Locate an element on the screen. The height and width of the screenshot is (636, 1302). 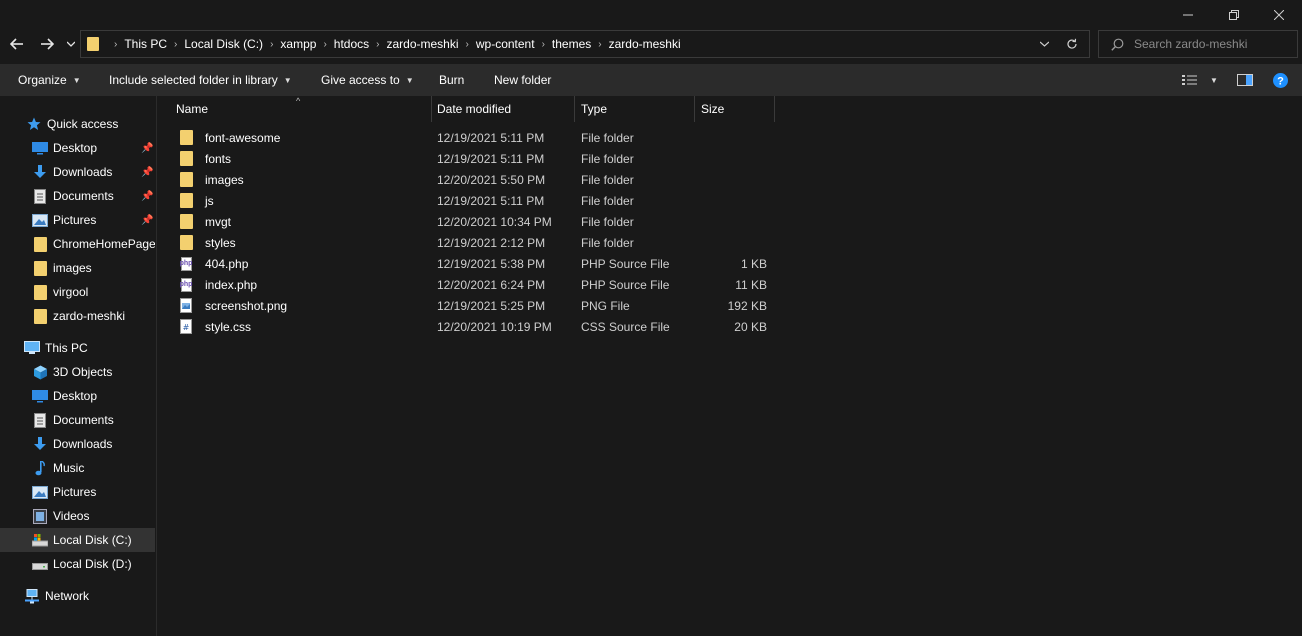
sidebar-item-desktop: Desktop 📌 is located at coordinates (77, 148).